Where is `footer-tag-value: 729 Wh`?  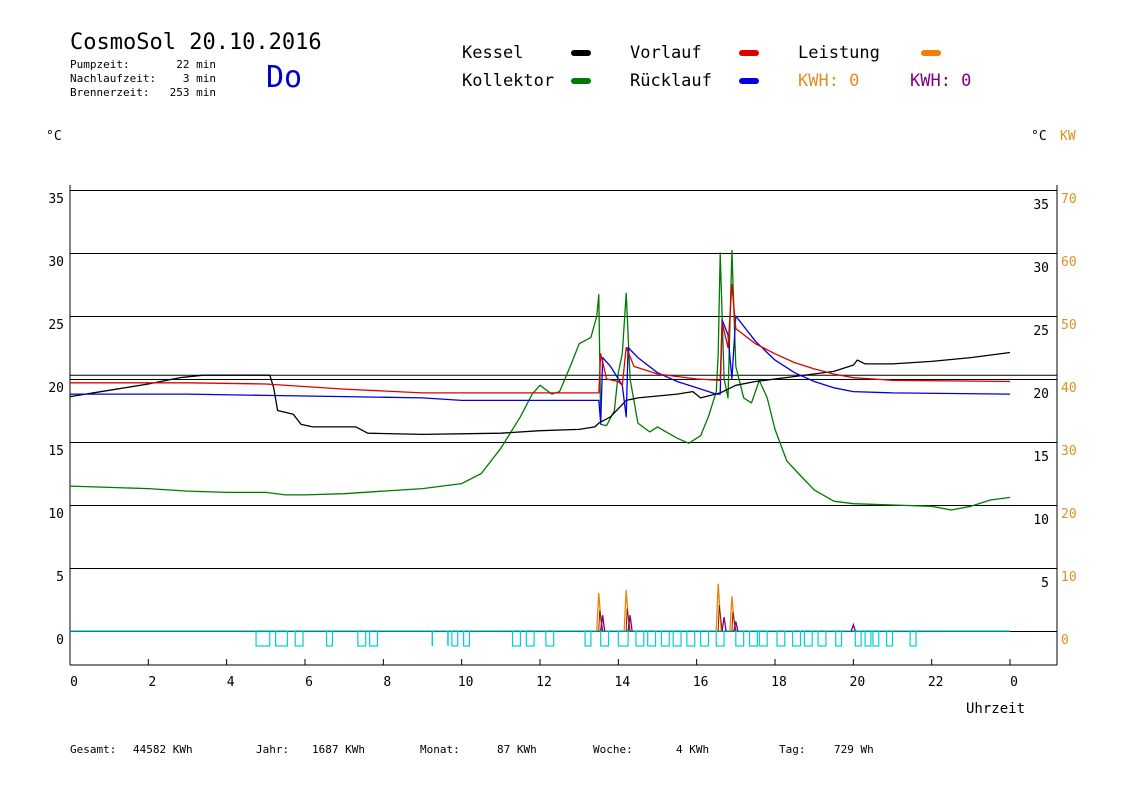 footer-tag-value: 729 Wh is located at coordinates (854, 749).